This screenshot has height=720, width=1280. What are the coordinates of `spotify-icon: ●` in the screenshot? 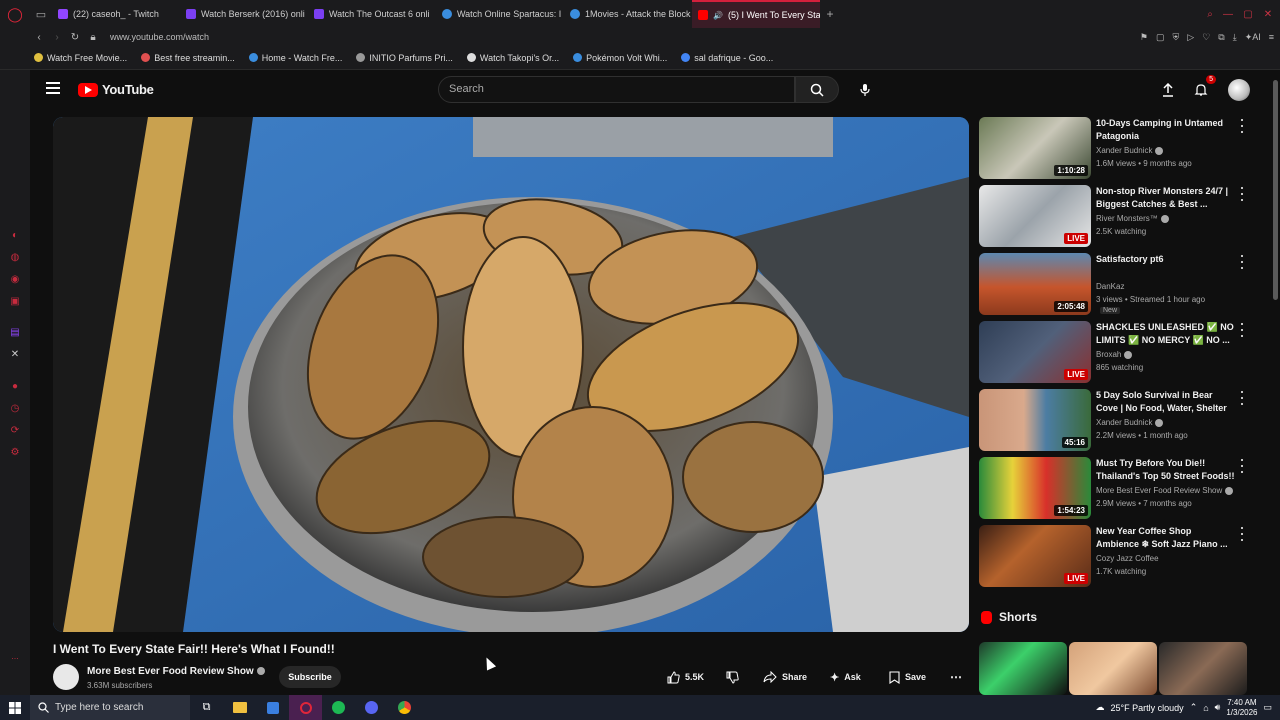 It's located at (15, 387).